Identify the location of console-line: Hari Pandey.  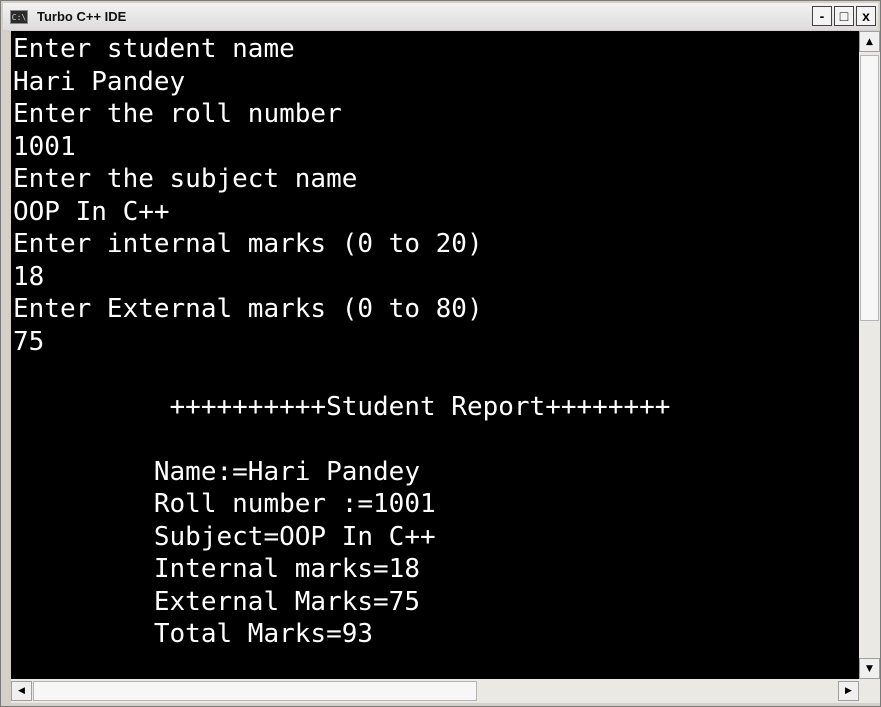
(99, 81).